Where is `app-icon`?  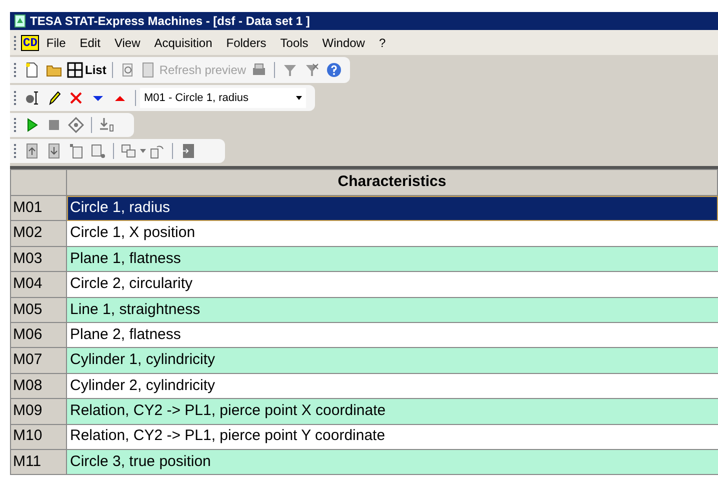
app-icon is located at coordinates (20, 21).